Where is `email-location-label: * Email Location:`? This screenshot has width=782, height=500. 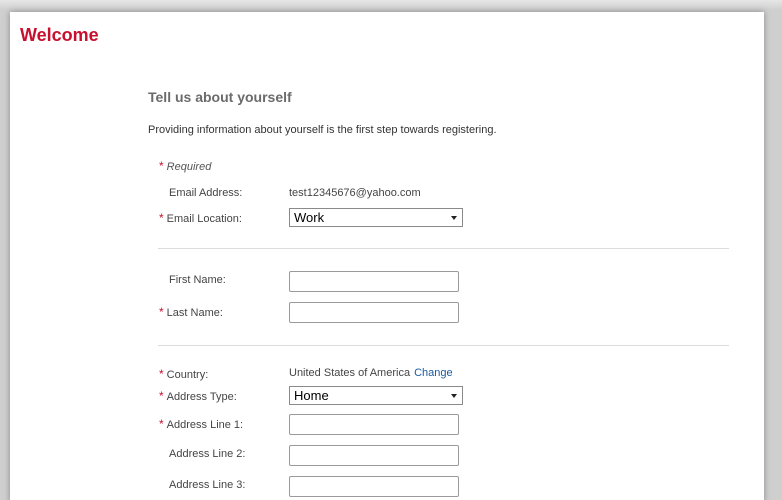 email-location-label: * Email Location: is located at coordinates (200, 218).